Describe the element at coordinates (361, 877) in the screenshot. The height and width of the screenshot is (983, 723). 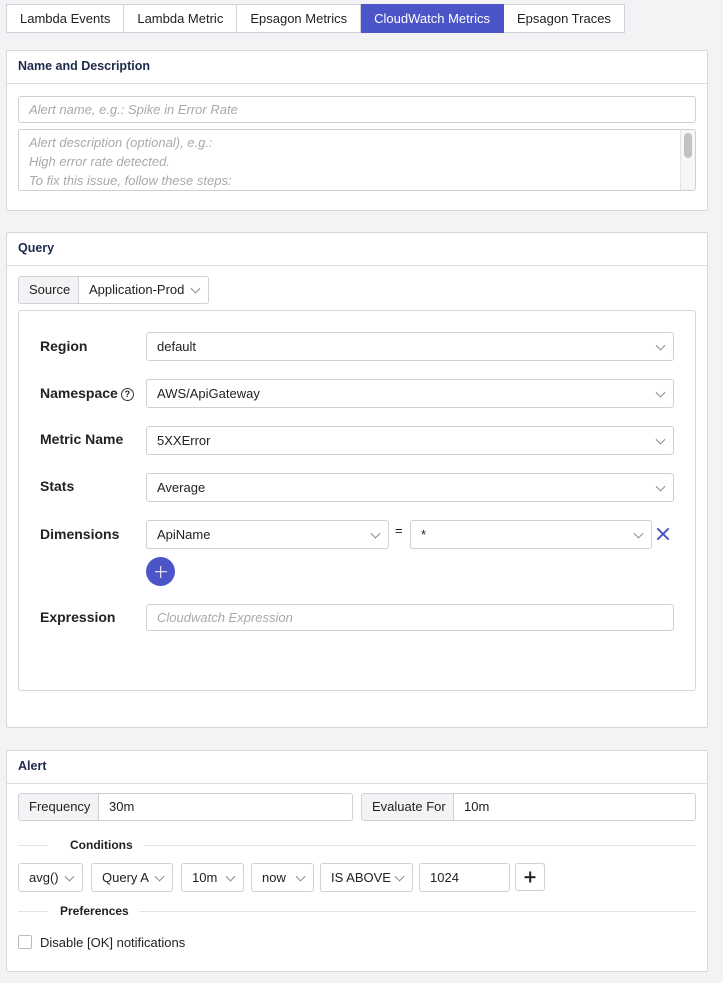
I see `condition-operator-value: IS ABOVE` at that location.